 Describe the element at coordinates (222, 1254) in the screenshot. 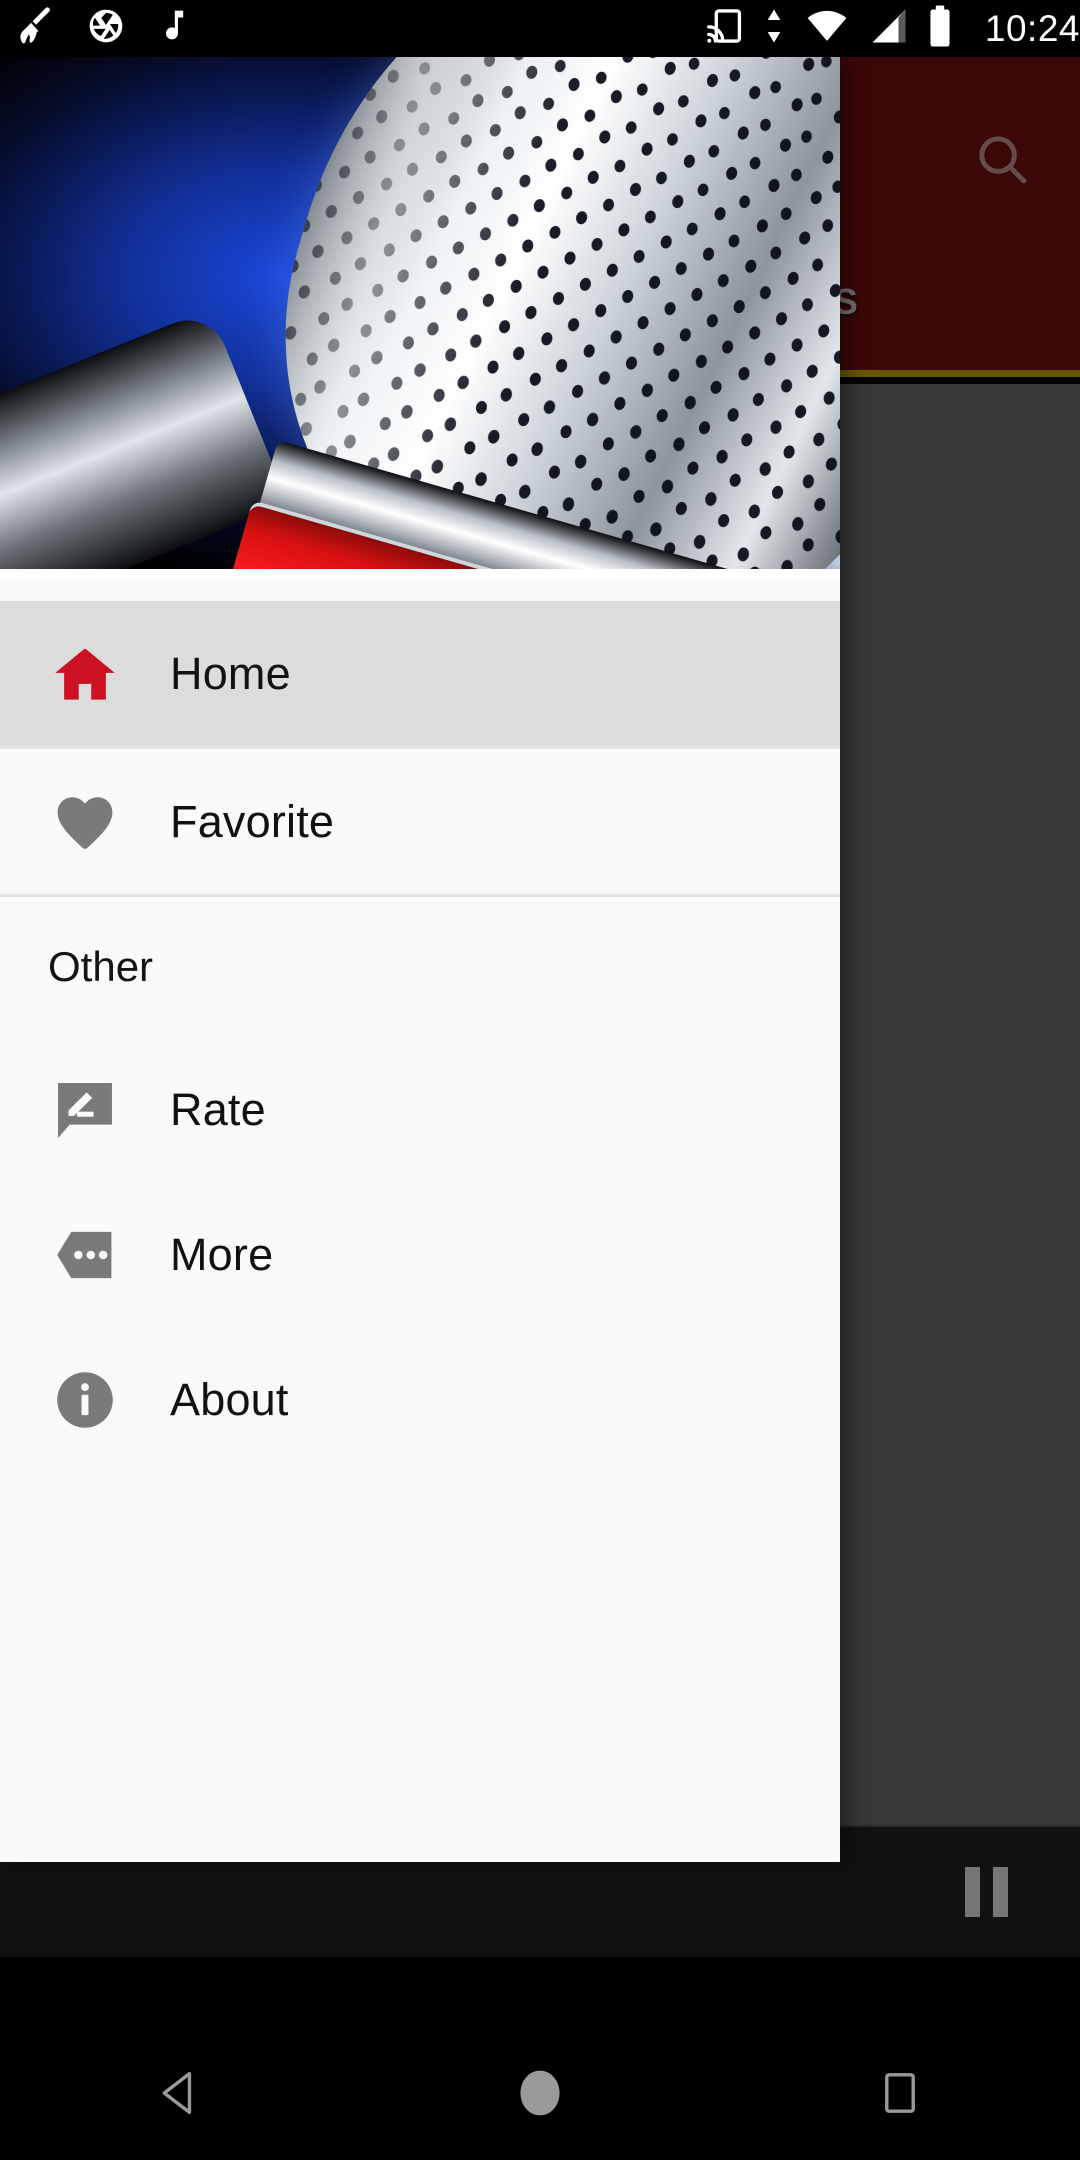

I see `sidebar-item-more-label: More` at that location.